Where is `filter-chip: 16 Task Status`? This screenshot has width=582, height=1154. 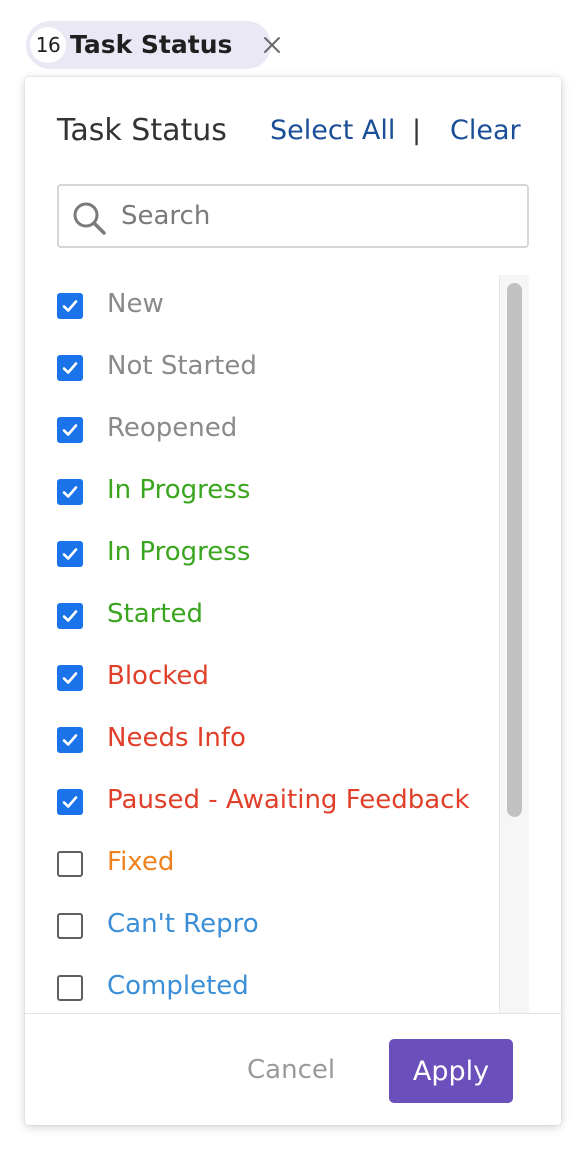
filter-chip: 16 Task Status is located at coordinates (153, 45).